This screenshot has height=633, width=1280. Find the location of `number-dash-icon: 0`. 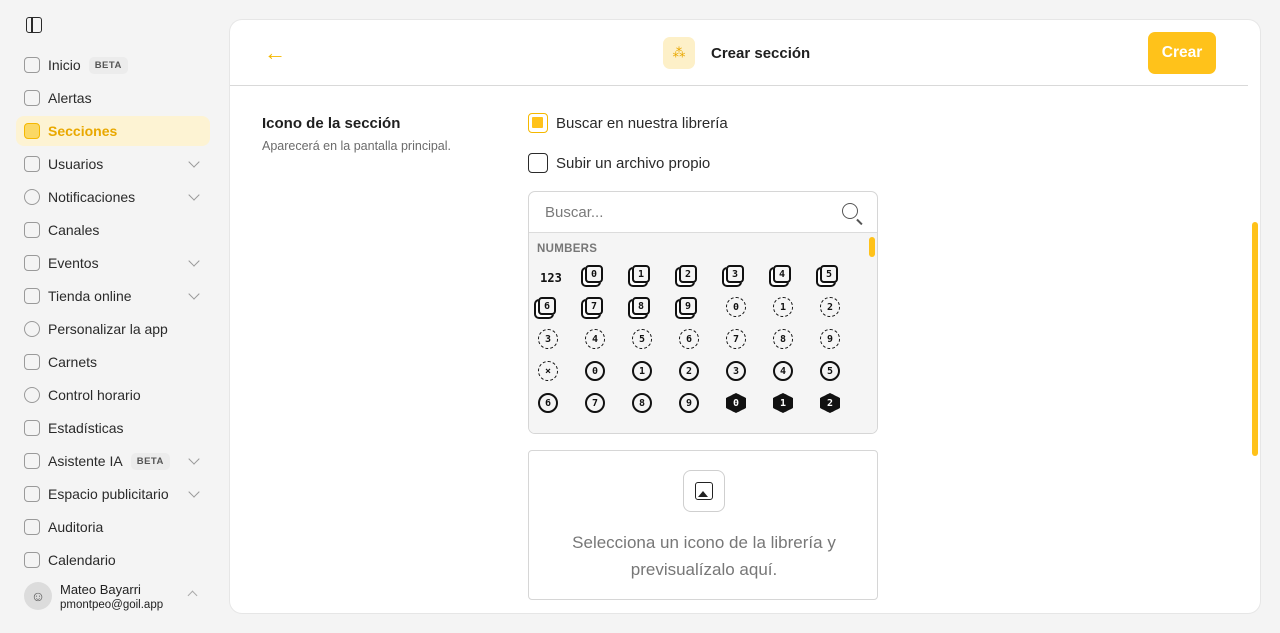

number-dash-icon: 0 is located at coordinates (736, 307).